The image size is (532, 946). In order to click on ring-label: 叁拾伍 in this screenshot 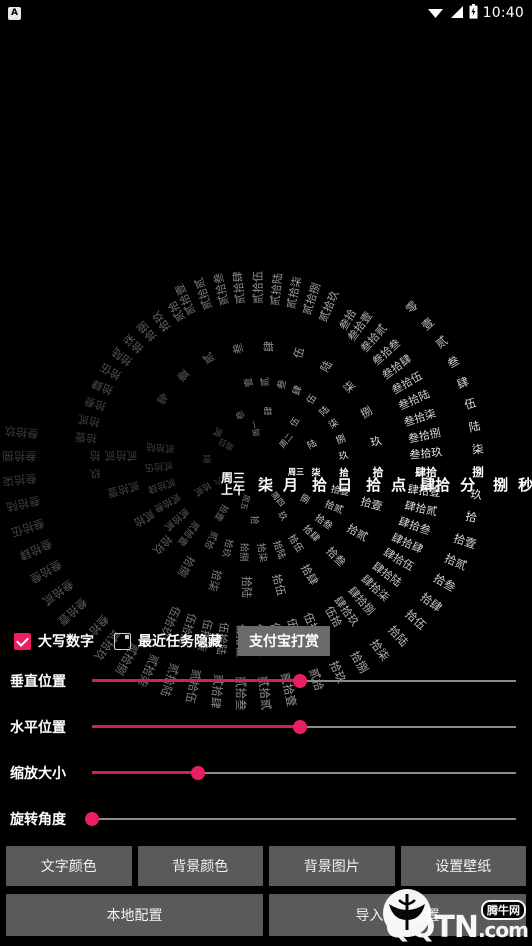, I will do `click(28, 527)`.